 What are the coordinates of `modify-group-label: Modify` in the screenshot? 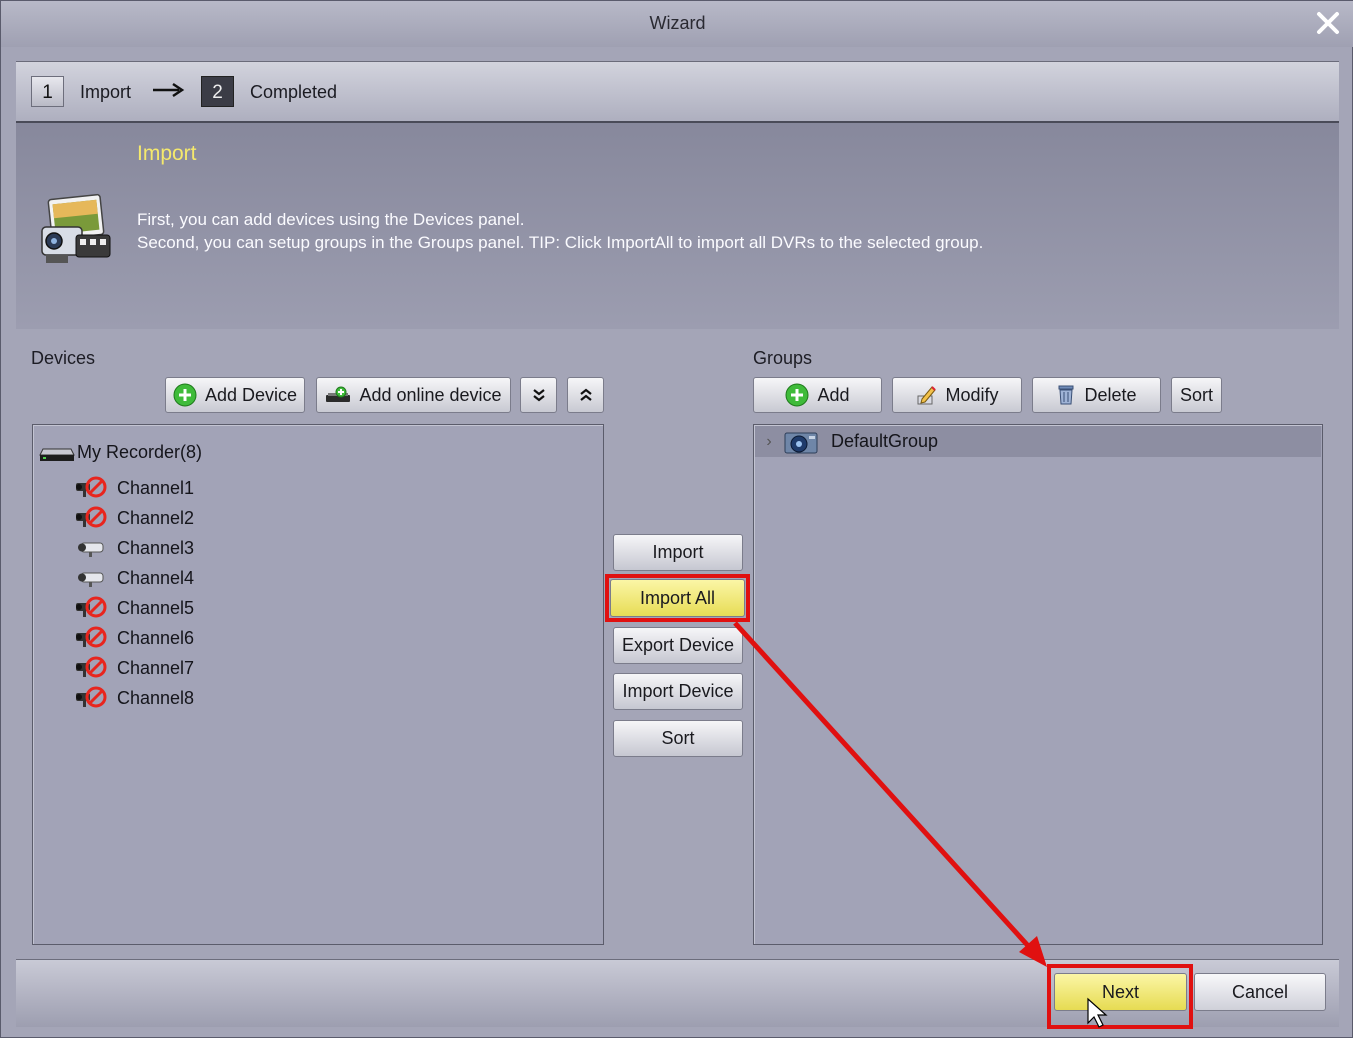 It's located at (972, 394).